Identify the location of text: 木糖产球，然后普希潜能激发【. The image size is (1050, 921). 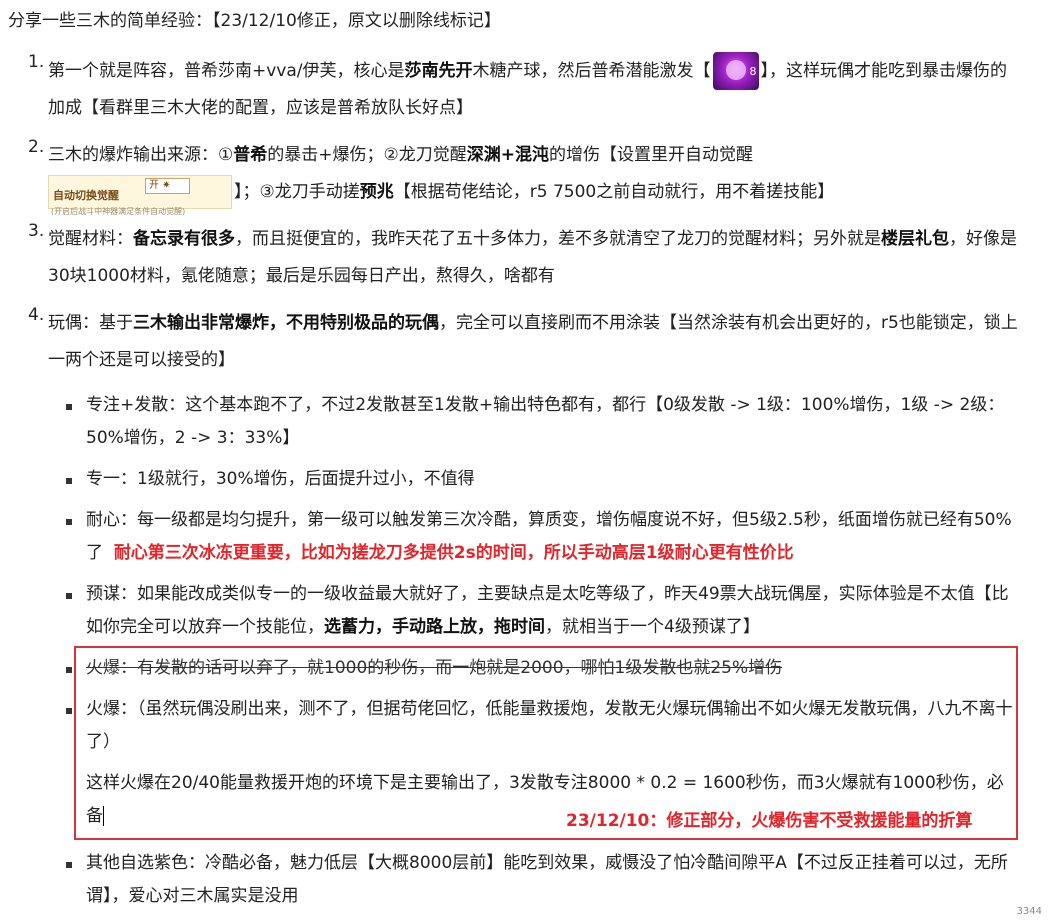
(591, 71).